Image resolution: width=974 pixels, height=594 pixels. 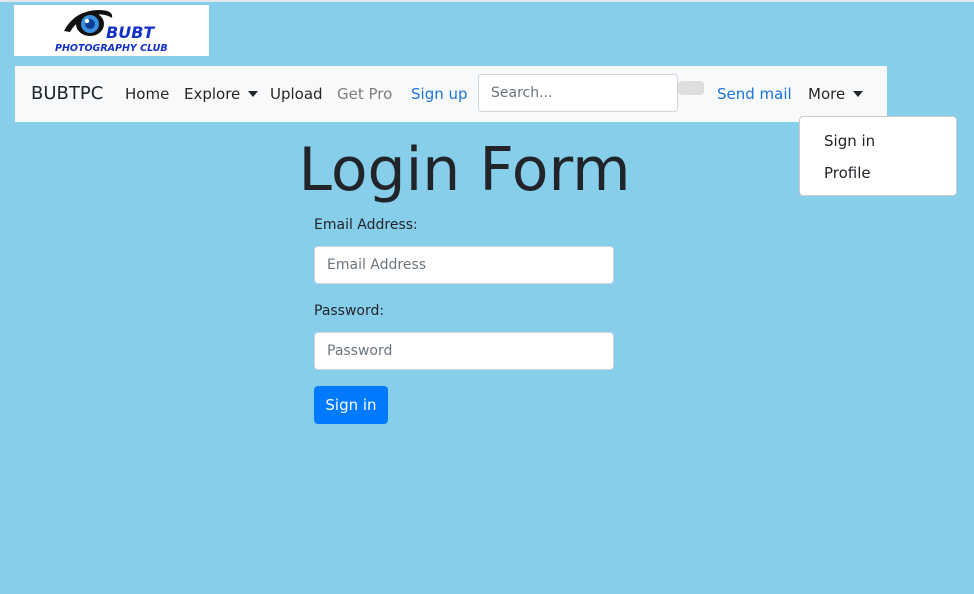 What do you see at coordinates (578, 93) in the screenshot?
I see `search-input` at bounding box center [578, 93].